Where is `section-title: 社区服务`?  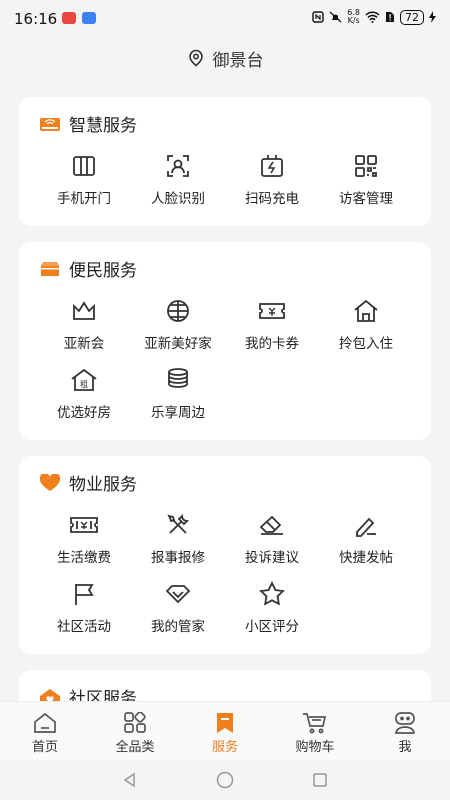 section-title: 社区服务 is located at coordinates (103, 695).